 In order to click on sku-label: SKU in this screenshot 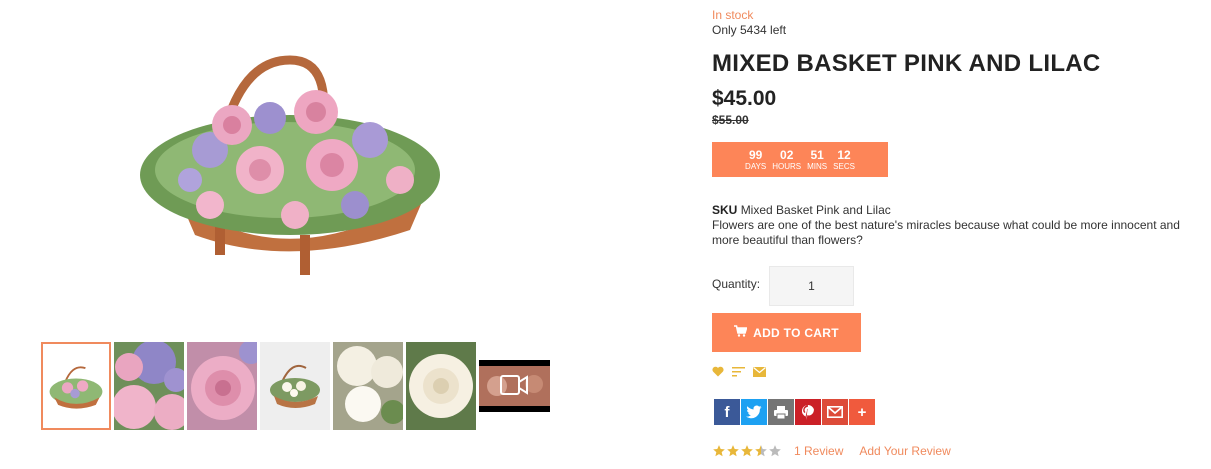, I will do `click(725, 210)`.